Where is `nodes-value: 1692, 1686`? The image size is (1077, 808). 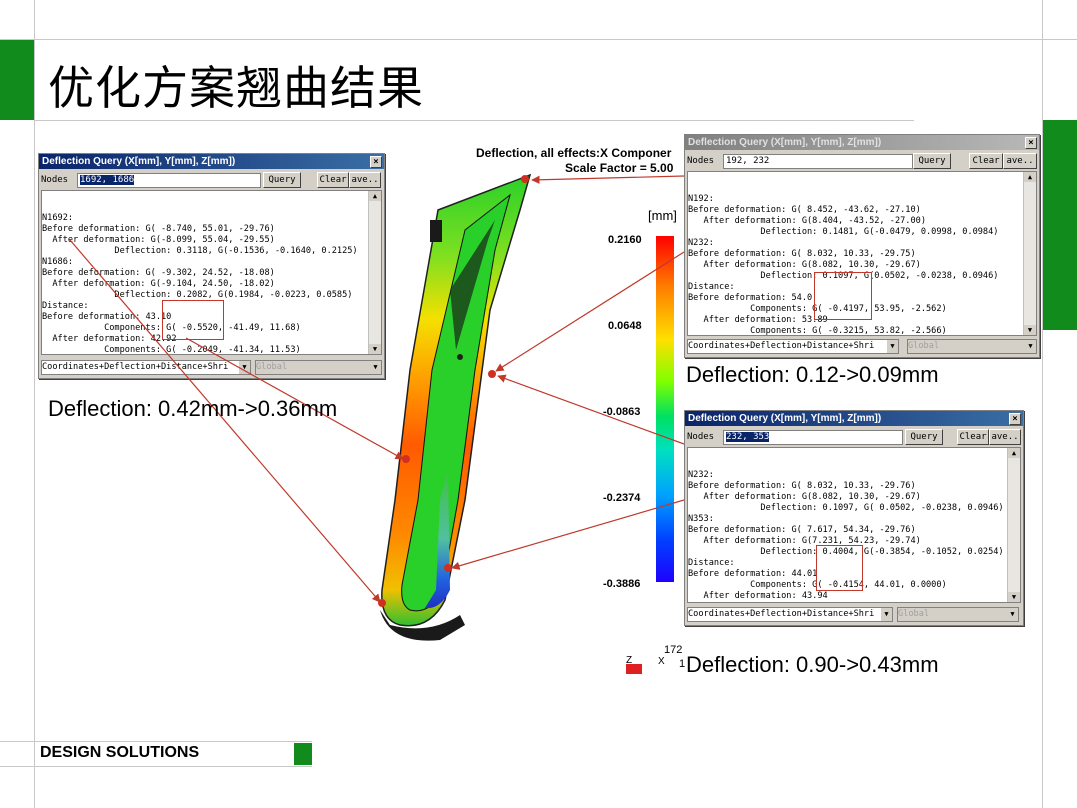
nodes-value: 1692, 1686 is located at coordinates (107, 180).